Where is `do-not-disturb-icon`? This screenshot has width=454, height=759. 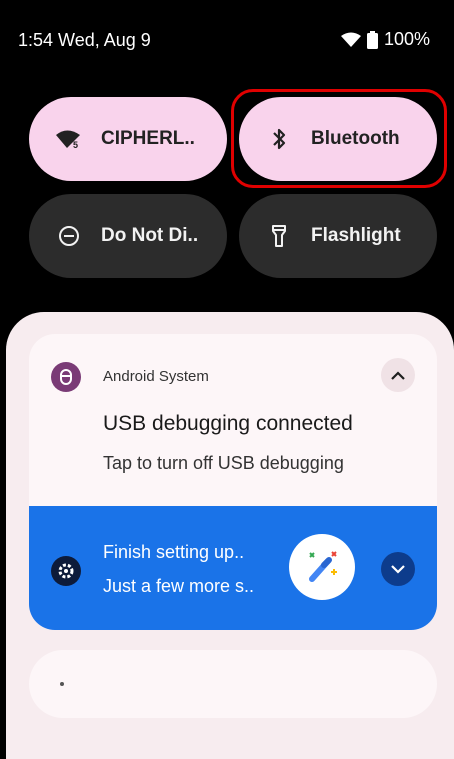 do-not-disturb-icon is located at coordinates (69, 236).